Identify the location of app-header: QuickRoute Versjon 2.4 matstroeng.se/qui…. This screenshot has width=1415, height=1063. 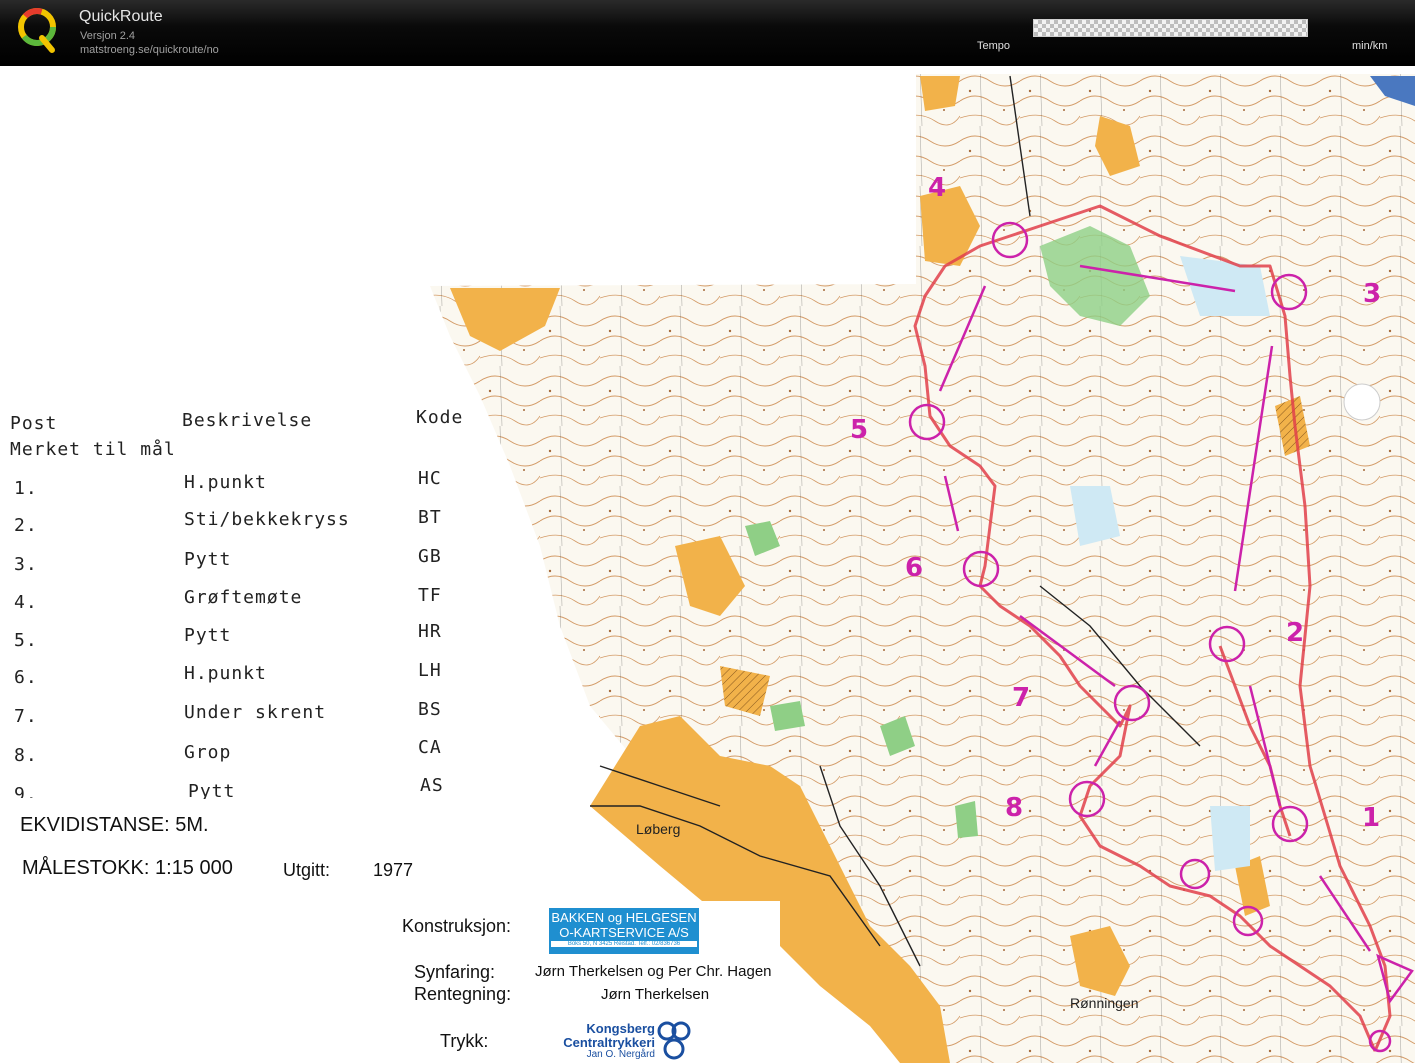
(707, 33).